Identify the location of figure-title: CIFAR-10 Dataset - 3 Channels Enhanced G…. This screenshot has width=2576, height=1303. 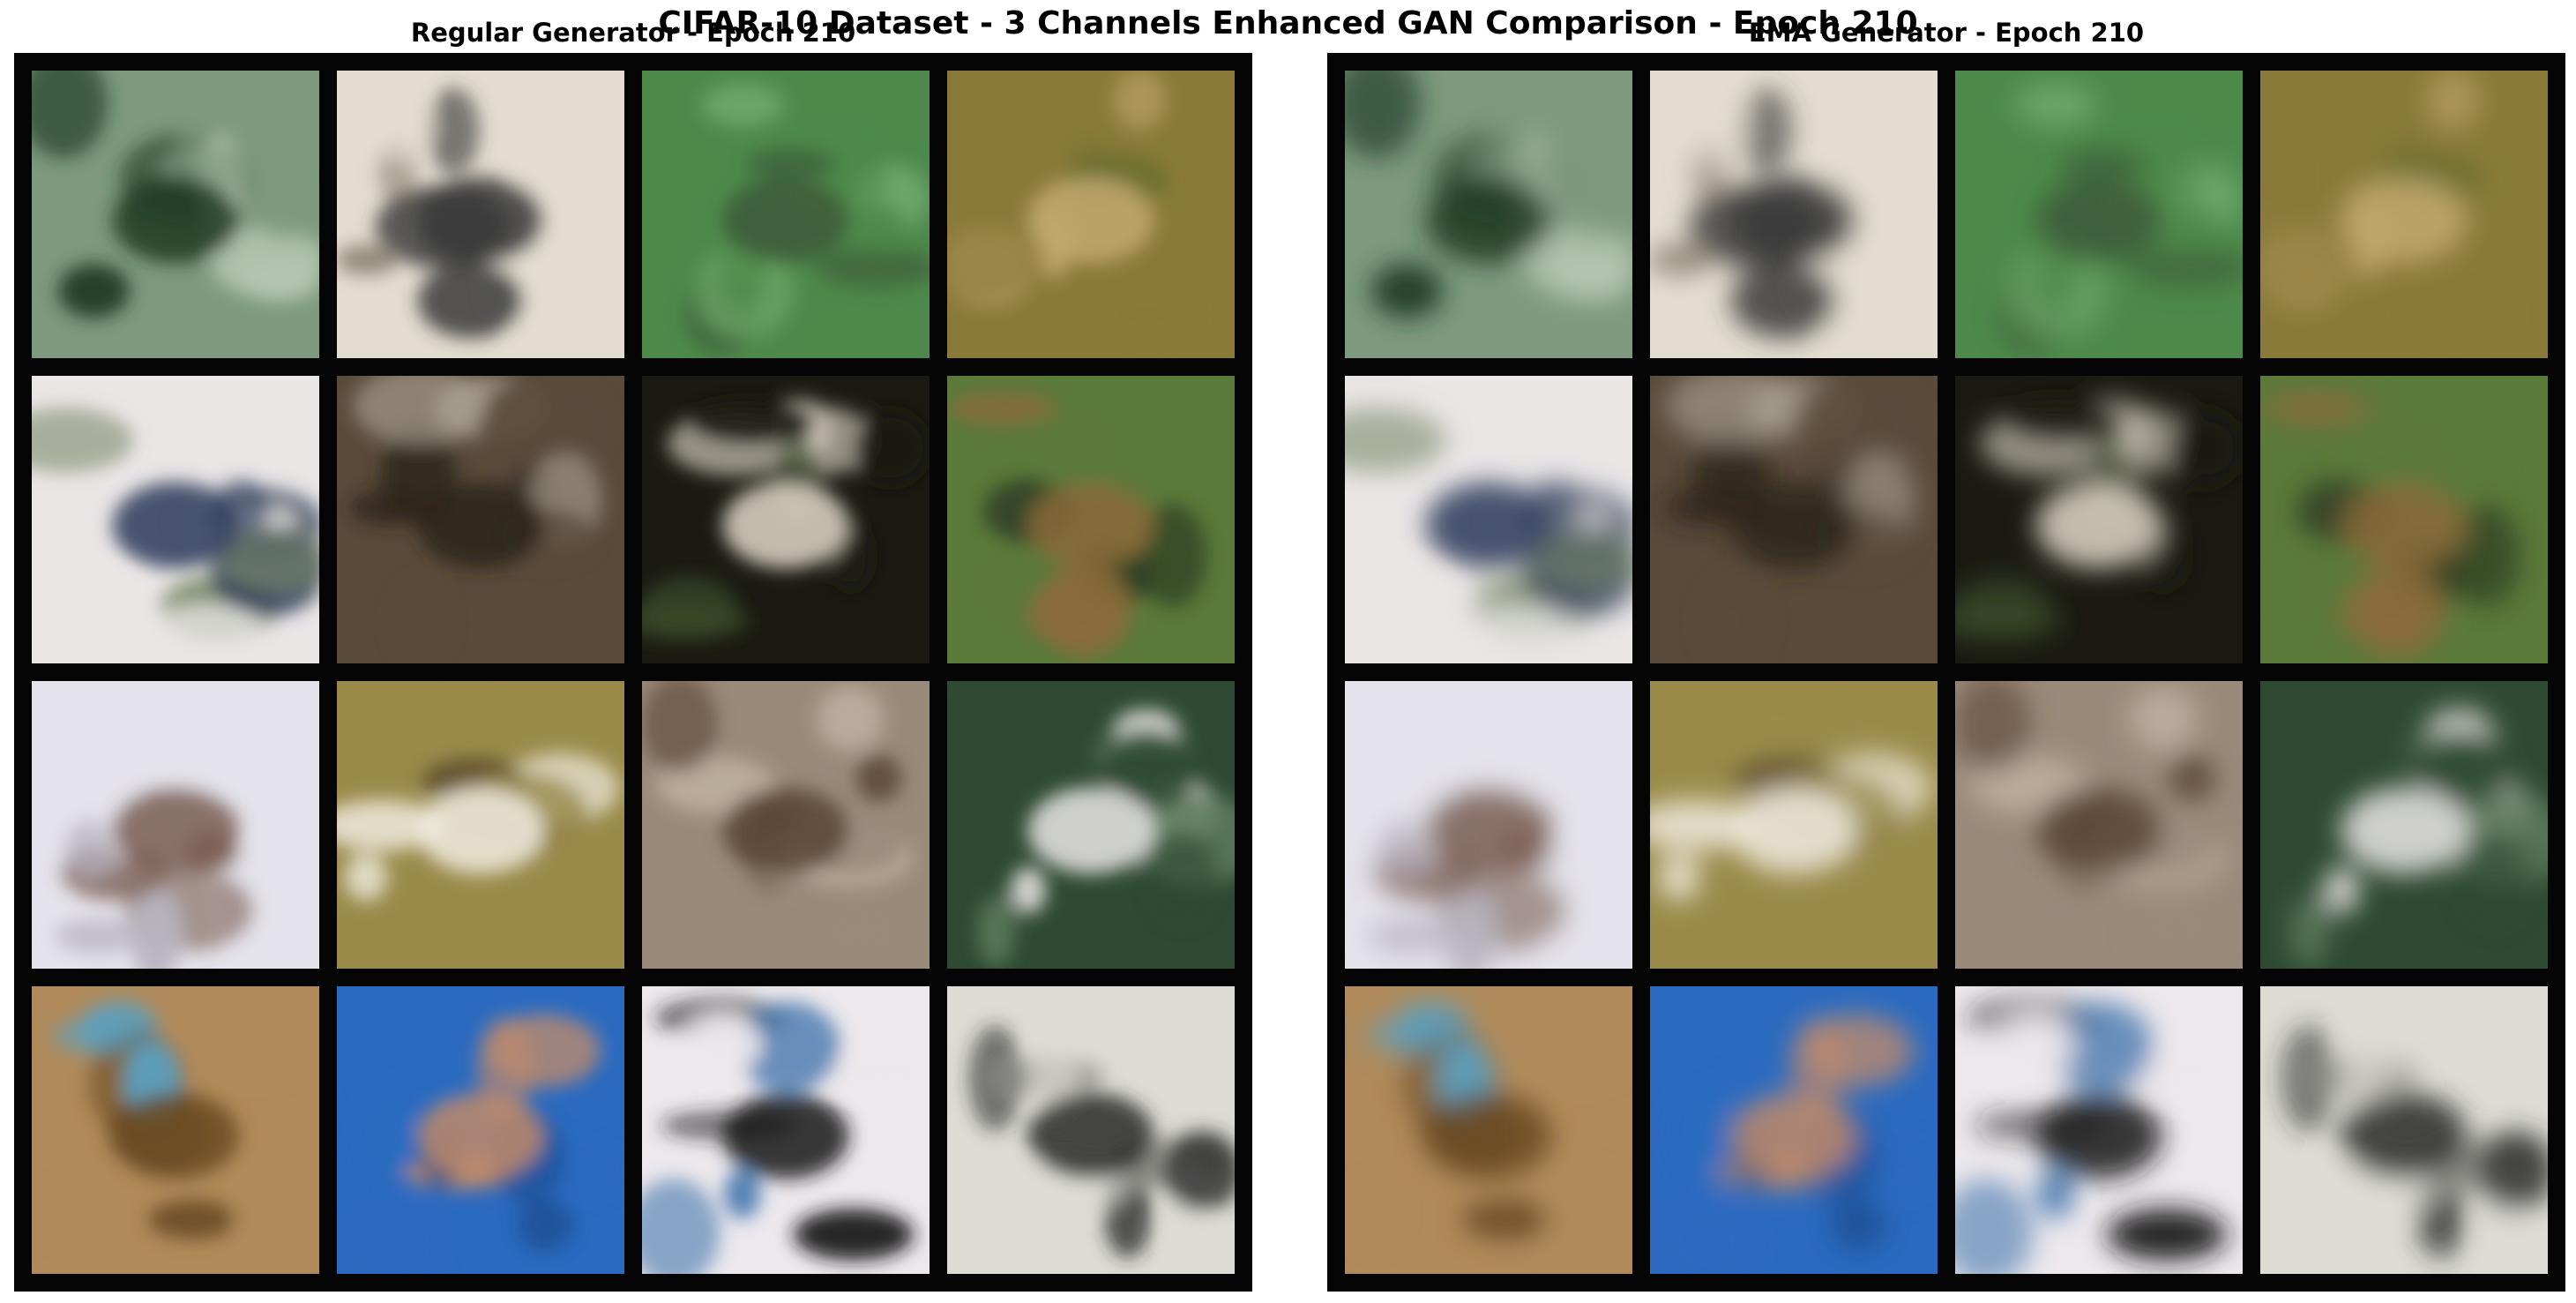
(1288, 23).